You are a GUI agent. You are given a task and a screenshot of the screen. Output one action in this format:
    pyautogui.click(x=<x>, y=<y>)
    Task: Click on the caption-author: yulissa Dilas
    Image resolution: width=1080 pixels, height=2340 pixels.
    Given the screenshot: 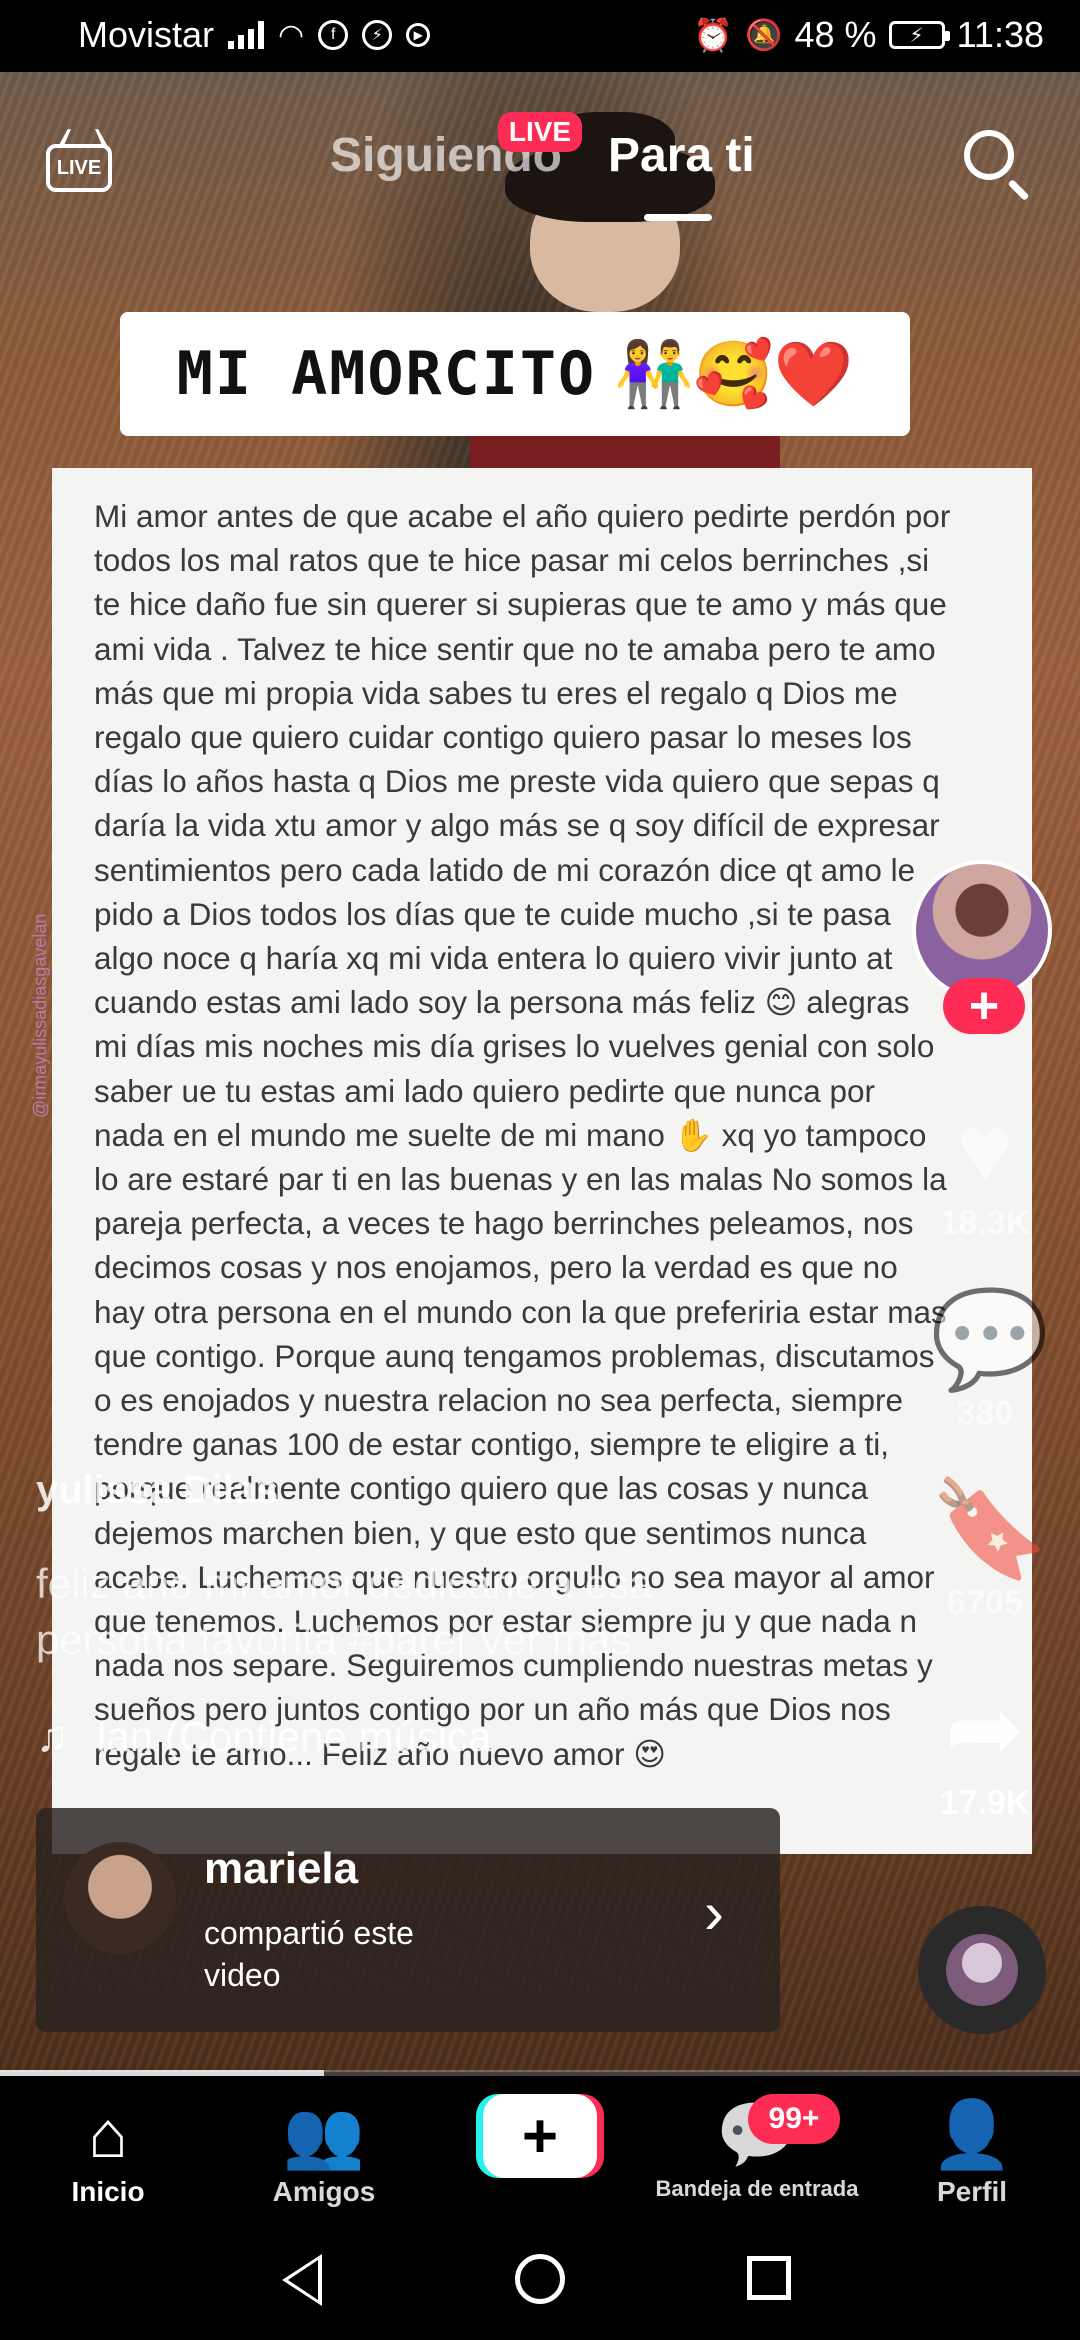 What is the action you would take?
    pyautogui.click(x=157, y=1490)
    